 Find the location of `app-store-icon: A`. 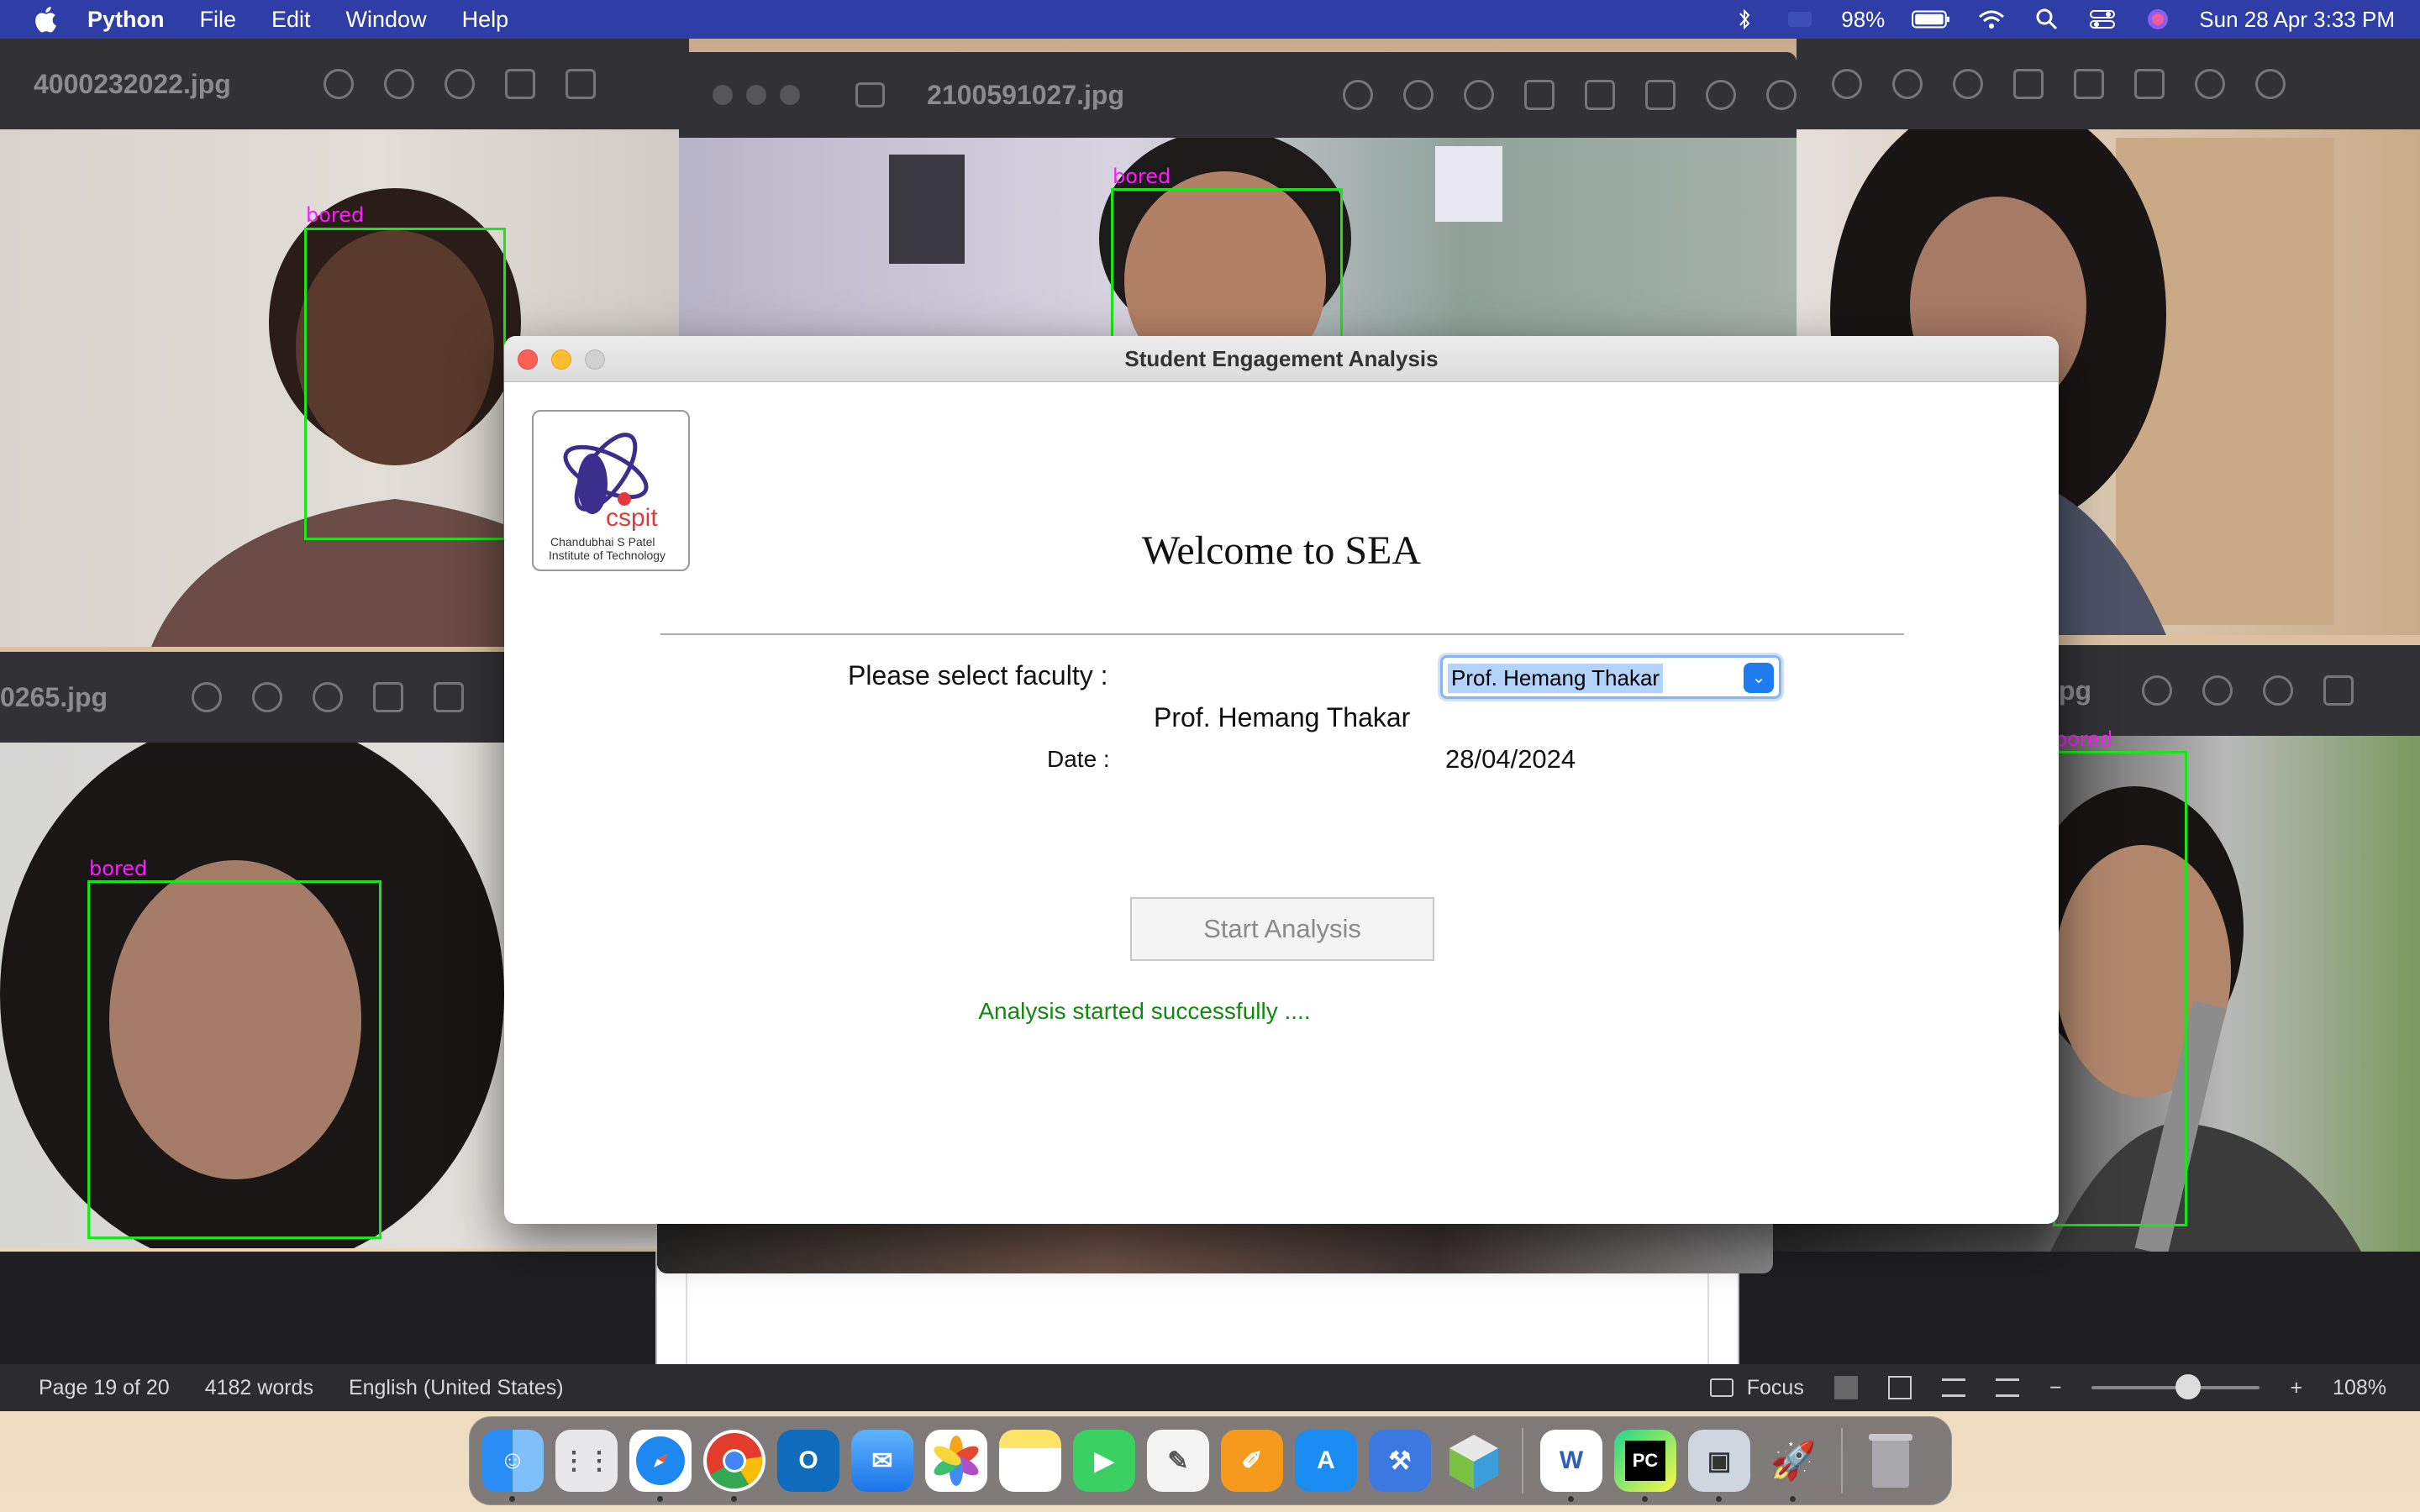

app-store-icon: A is located at coordinates (1326, 1461).